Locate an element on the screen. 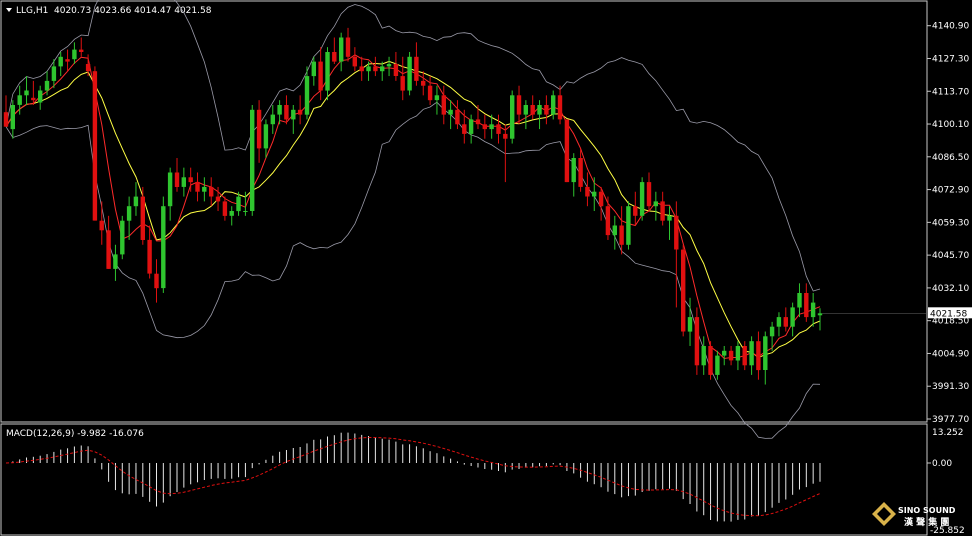 This screenshot has width=972, height=536. price-tick-label: 4045.70 is located at coordinates (950, 256).